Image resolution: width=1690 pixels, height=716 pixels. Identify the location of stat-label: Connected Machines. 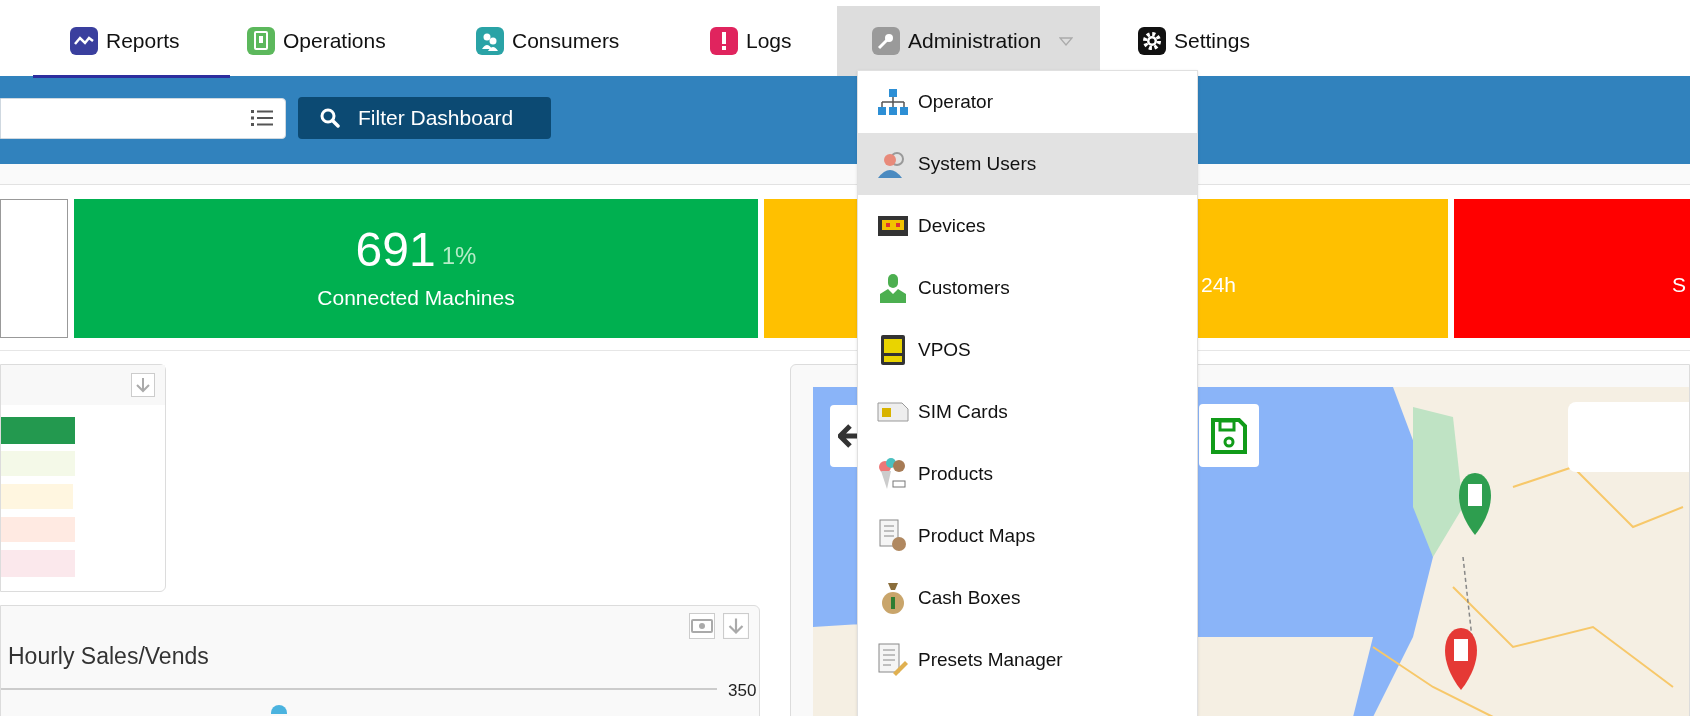
(416, 297).